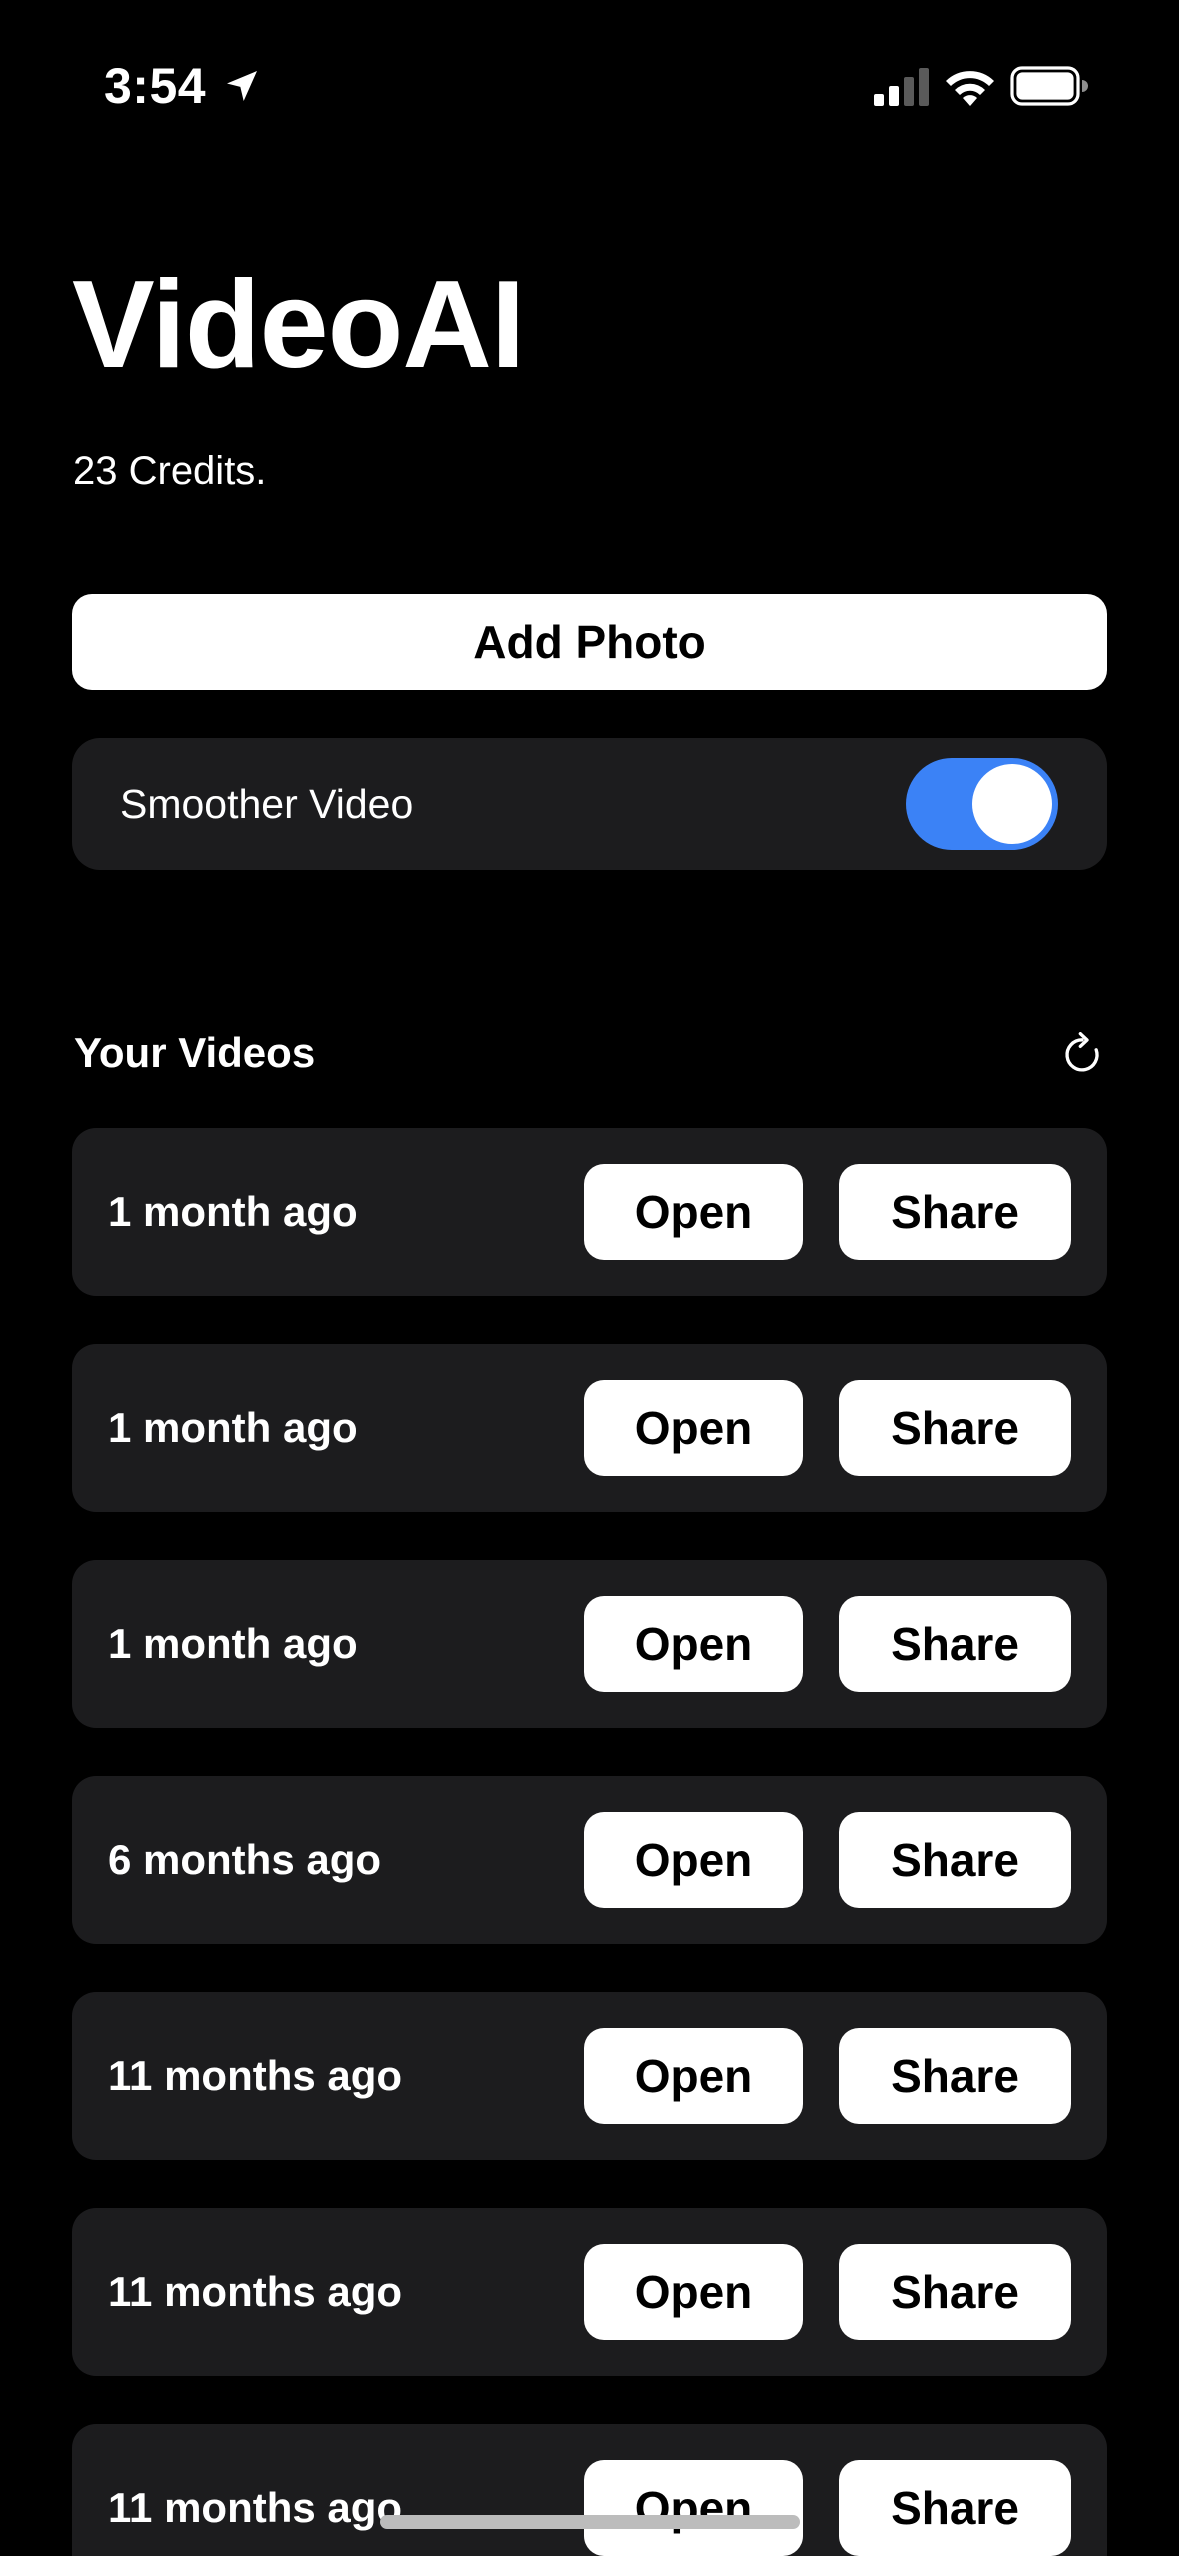 This screenshot has width=1179, height=2556. What do you see at coordinates (245, 1859) in the screenshot?
I see `video-date: 6 months ago` at bounding box center [245, 1859].